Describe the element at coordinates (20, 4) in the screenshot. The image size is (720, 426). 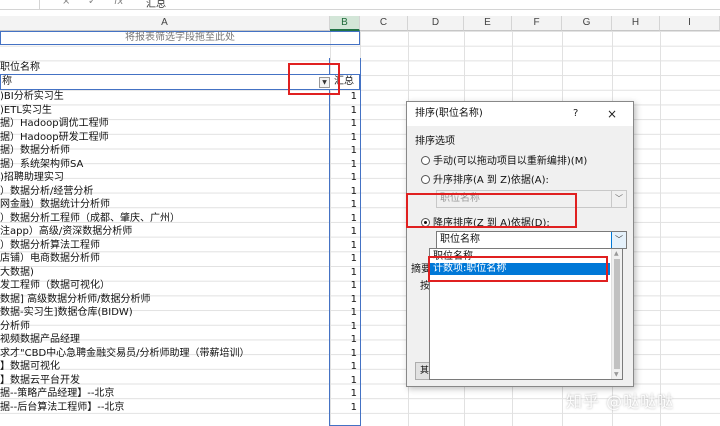
I see `name-box` at that location.